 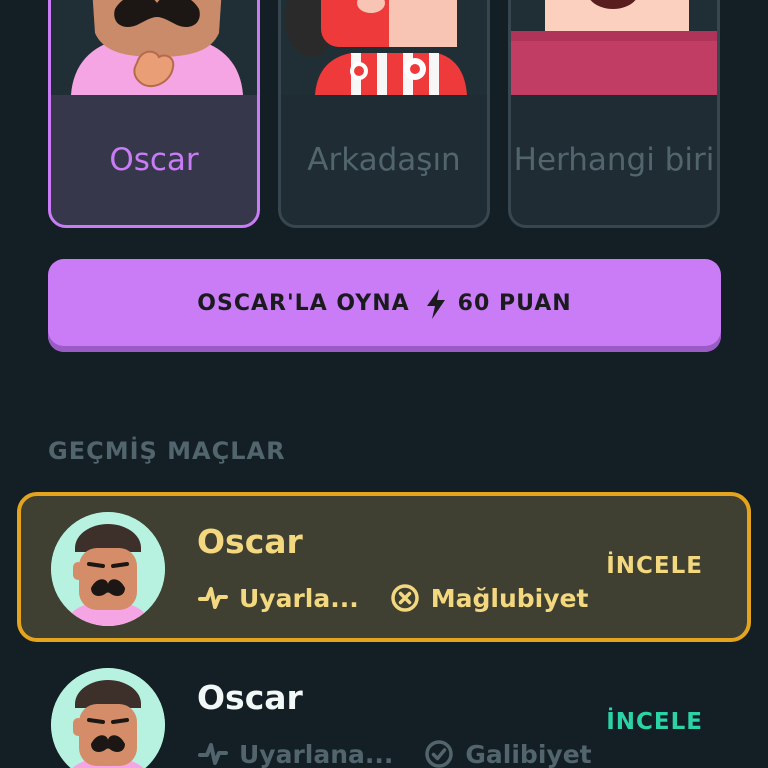 I want to click on play-button-points: 60 PUAN, so click(x=514, y=303).